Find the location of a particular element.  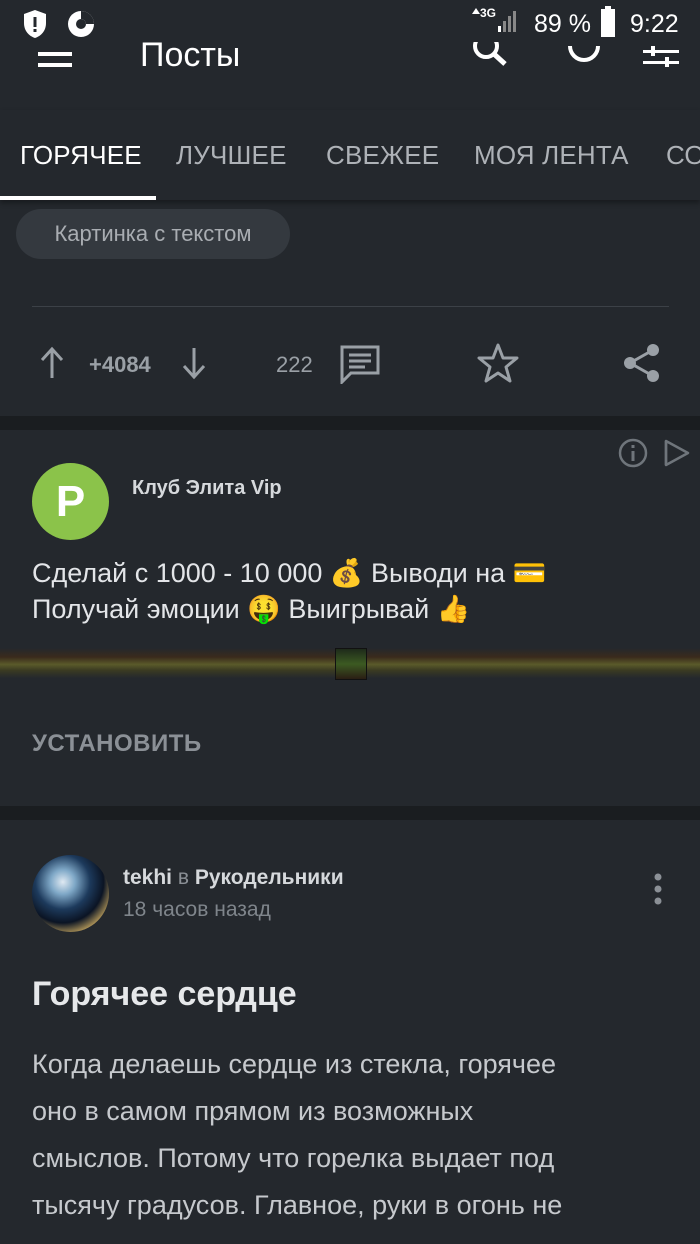

info-icon is located at coordinates (633, 453).